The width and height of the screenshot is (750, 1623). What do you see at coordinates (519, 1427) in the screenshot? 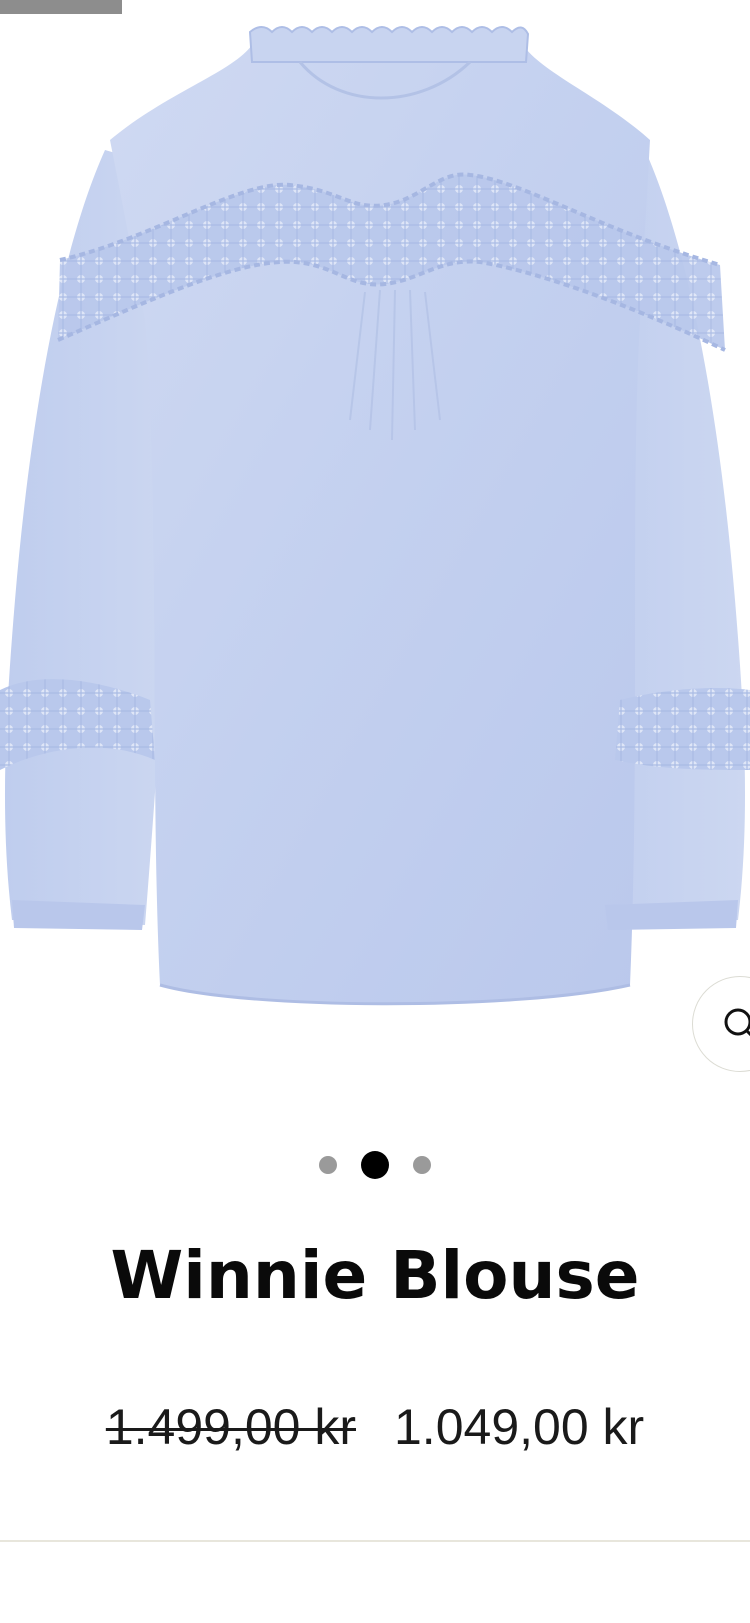
I see `sale-price: 1.049,00 kr` at bounding box center [519, 1427].